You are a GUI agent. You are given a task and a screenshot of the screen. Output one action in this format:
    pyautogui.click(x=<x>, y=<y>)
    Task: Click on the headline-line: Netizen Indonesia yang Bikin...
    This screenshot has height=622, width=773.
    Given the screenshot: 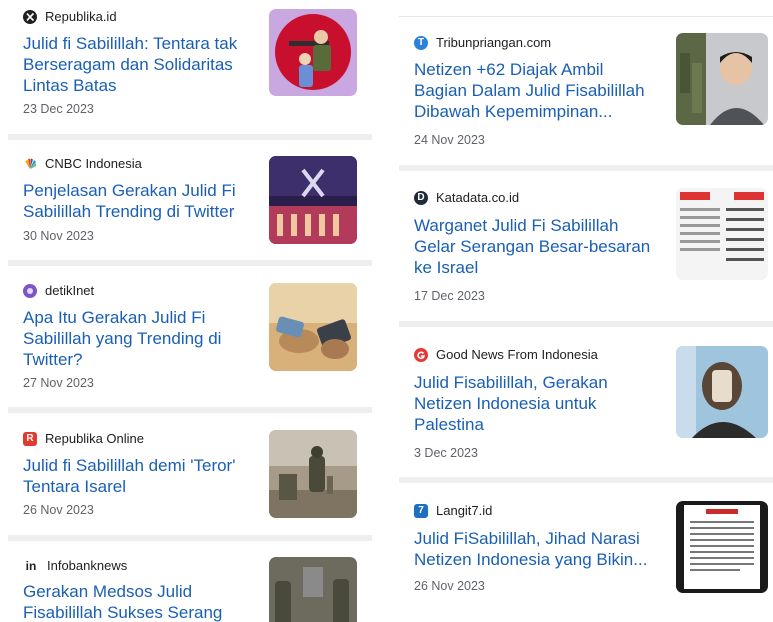 What is the action you would take?
    pyautogui.click(x=531, y=559)
    